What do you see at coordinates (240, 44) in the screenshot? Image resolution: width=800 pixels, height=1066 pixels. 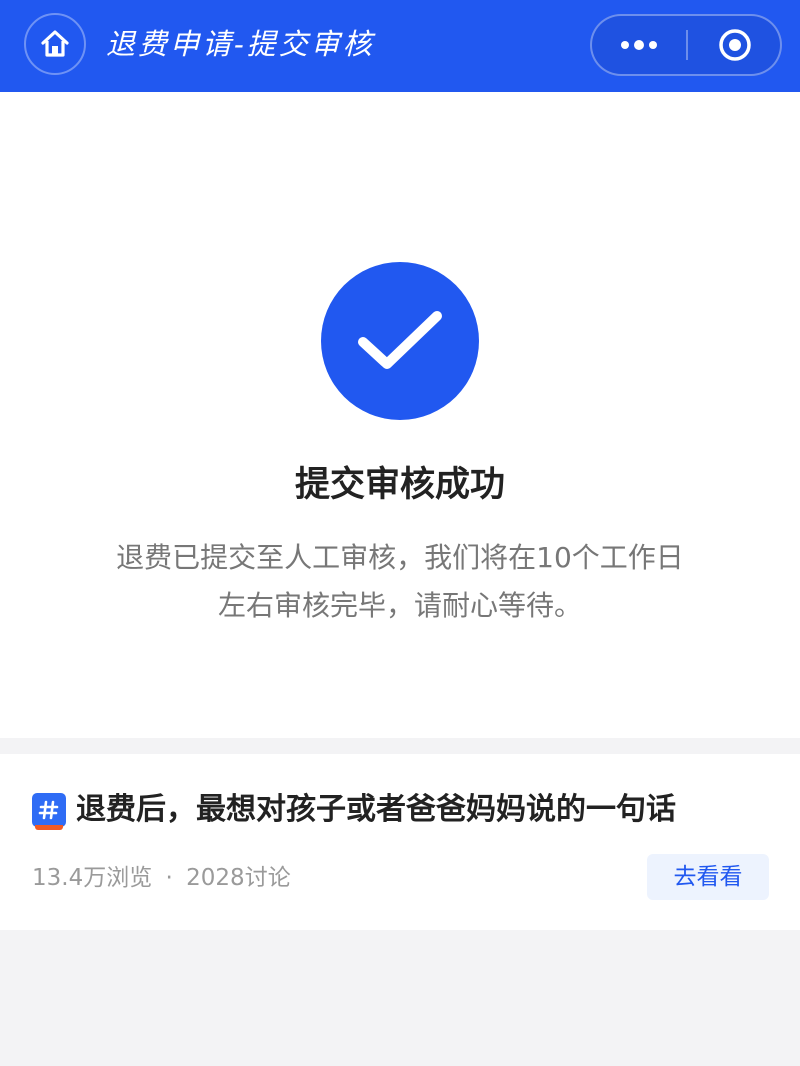 I see `page-title: 退费申请-提交审核` at bounding box center [240, 44].